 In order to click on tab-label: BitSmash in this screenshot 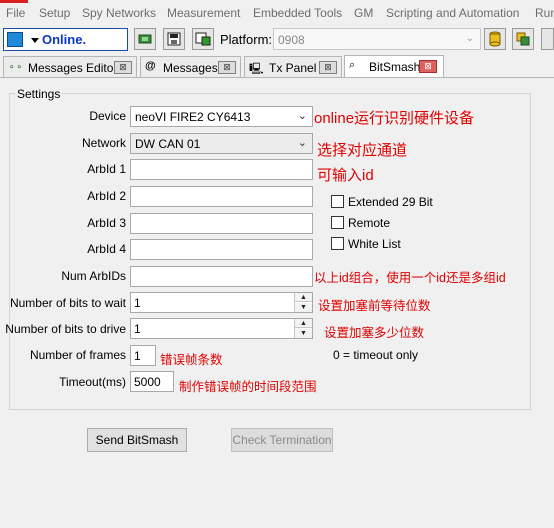, I will do `click(395, 67)`.